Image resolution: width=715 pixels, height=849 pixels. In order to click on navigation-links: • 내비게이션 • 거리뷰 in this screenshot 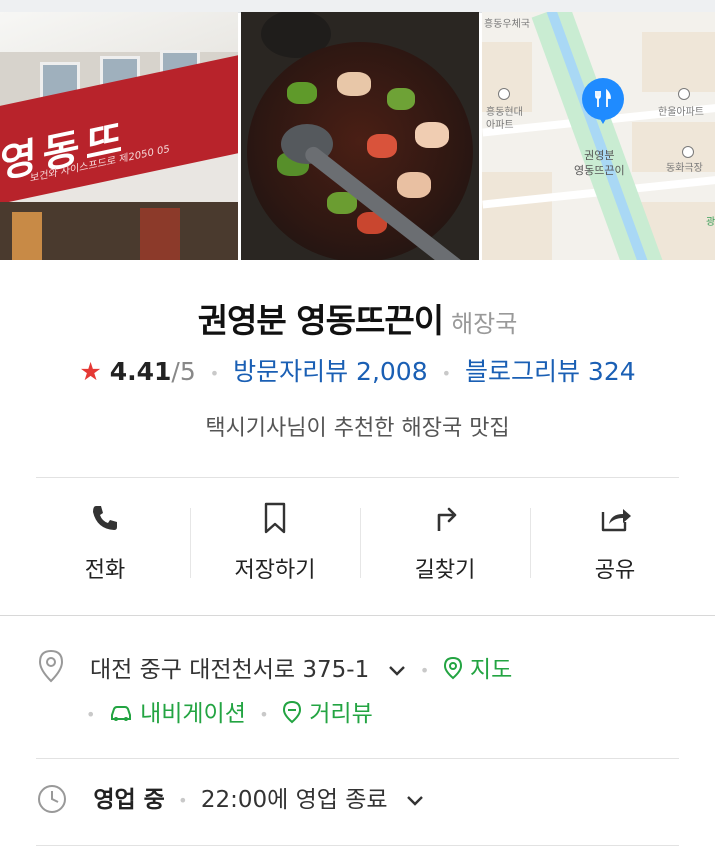, I will do `click(229, 711)`.